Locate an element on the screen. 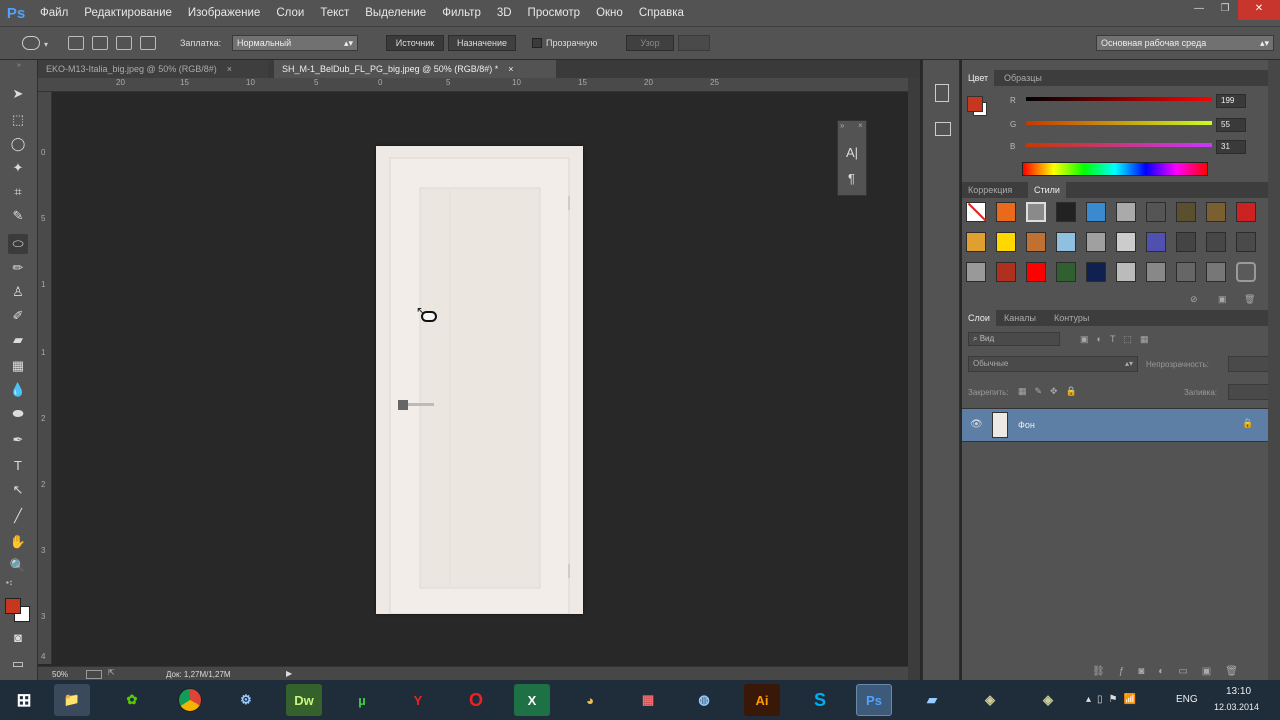  blur-tool-icon: 💧 is located at coordinates (18, 390).